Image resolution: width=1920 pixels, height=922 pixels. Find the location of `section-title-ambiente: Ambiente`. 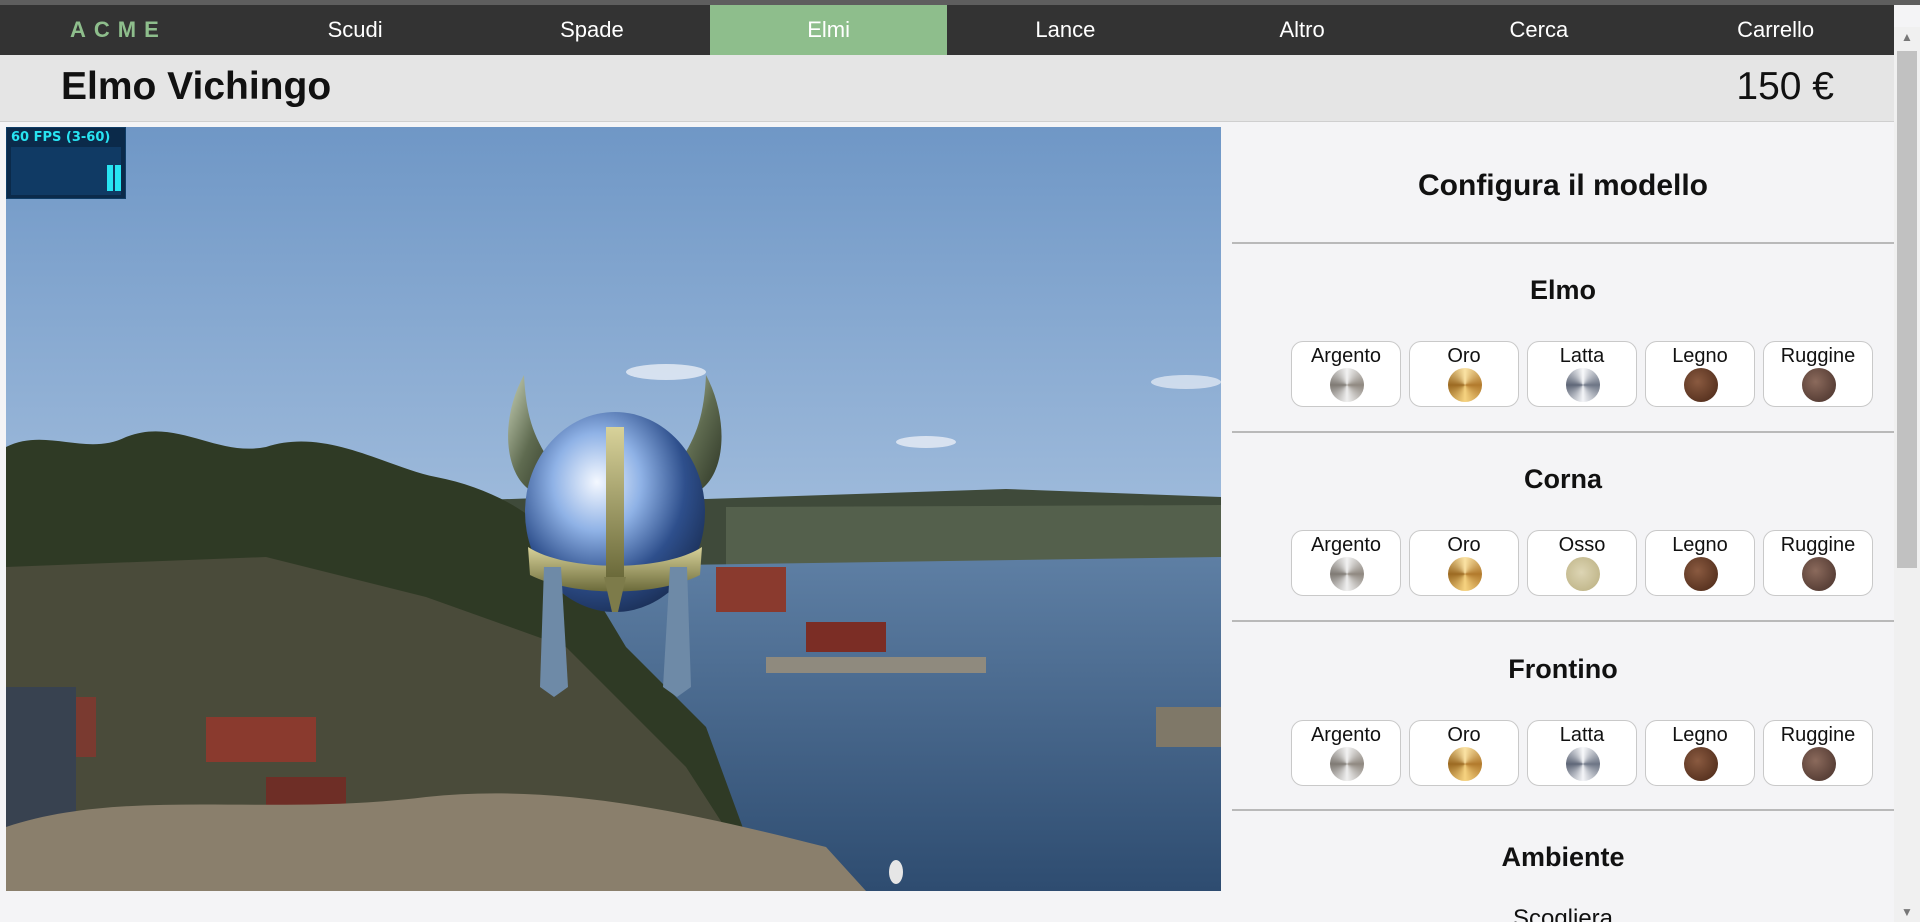

section-title-ambiente: Ambiente is located at coordinates (1563, 857).